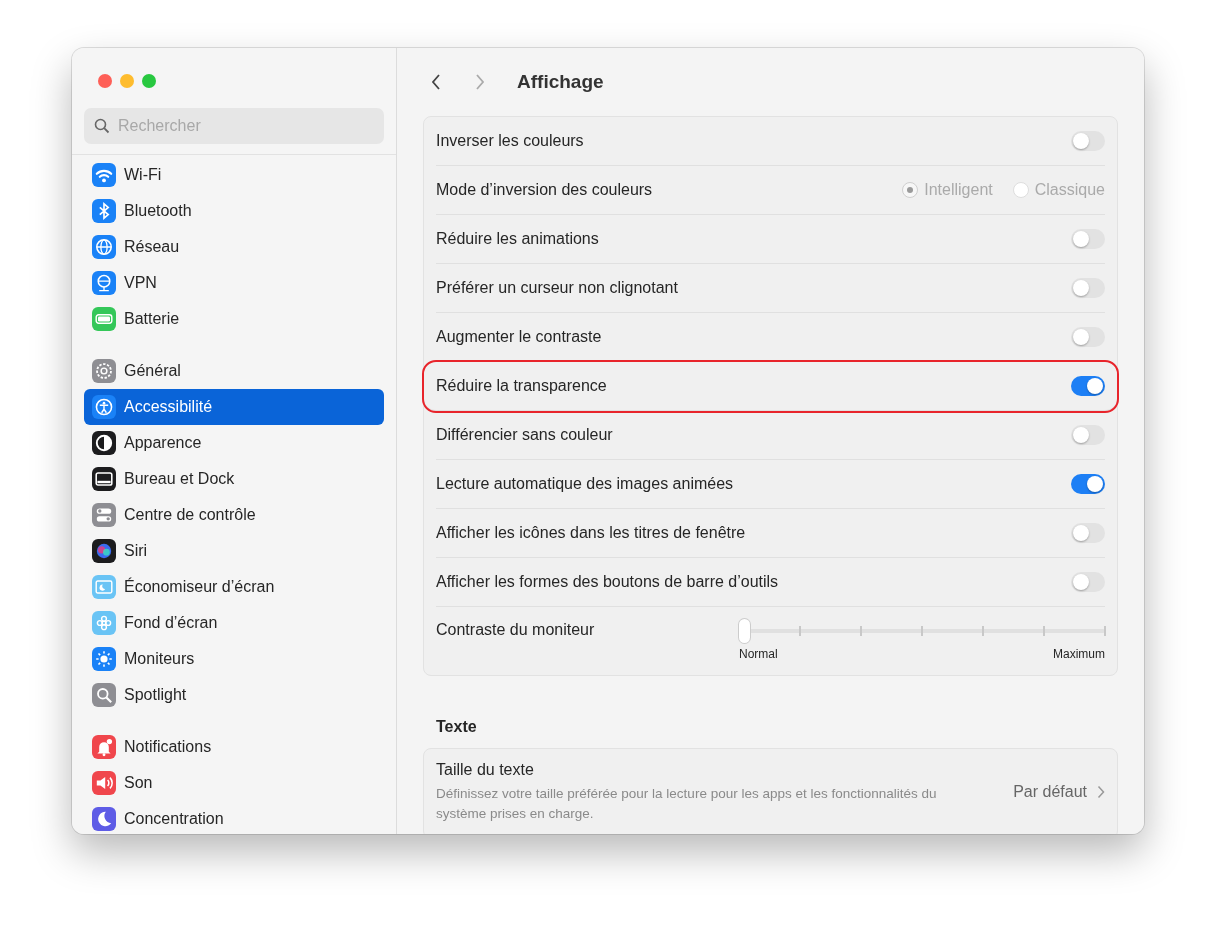 This screenshot has width=1216, height=930. What do you see at coordinates (560, 82) in the screenshot?
I see `window-title: Affichage` at bounding box center [560, 82].